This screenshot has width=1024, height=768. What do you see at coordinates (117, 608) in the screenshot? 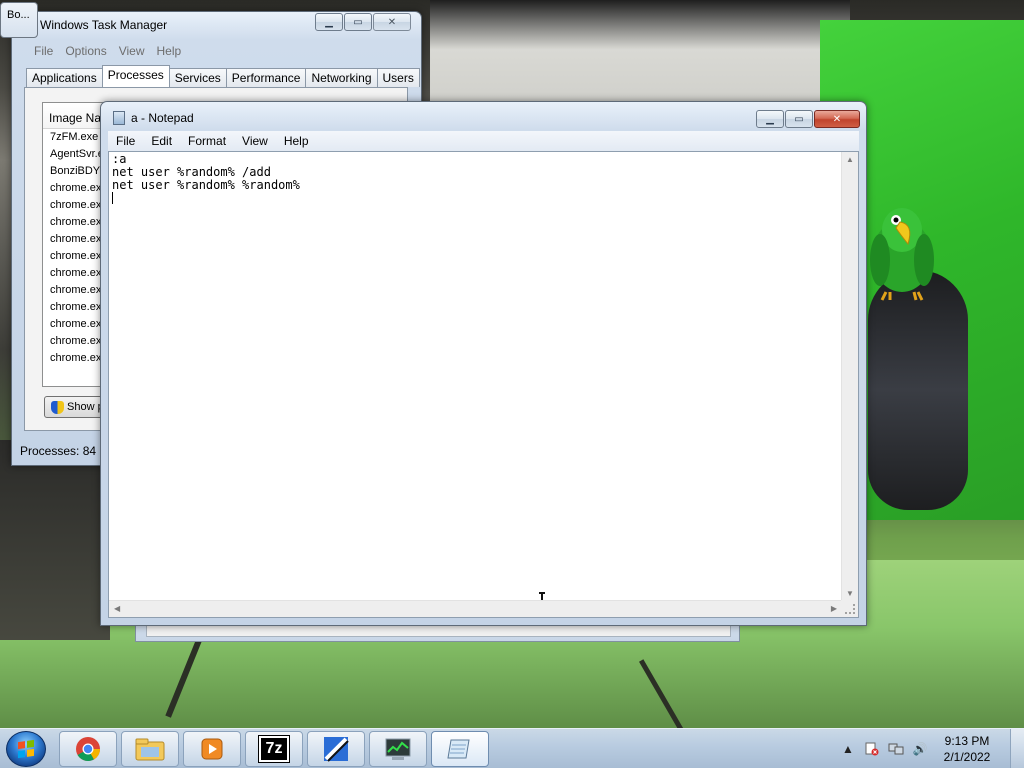
I see `scroll-left-icon: ◀` at bounding box center [117, 608].